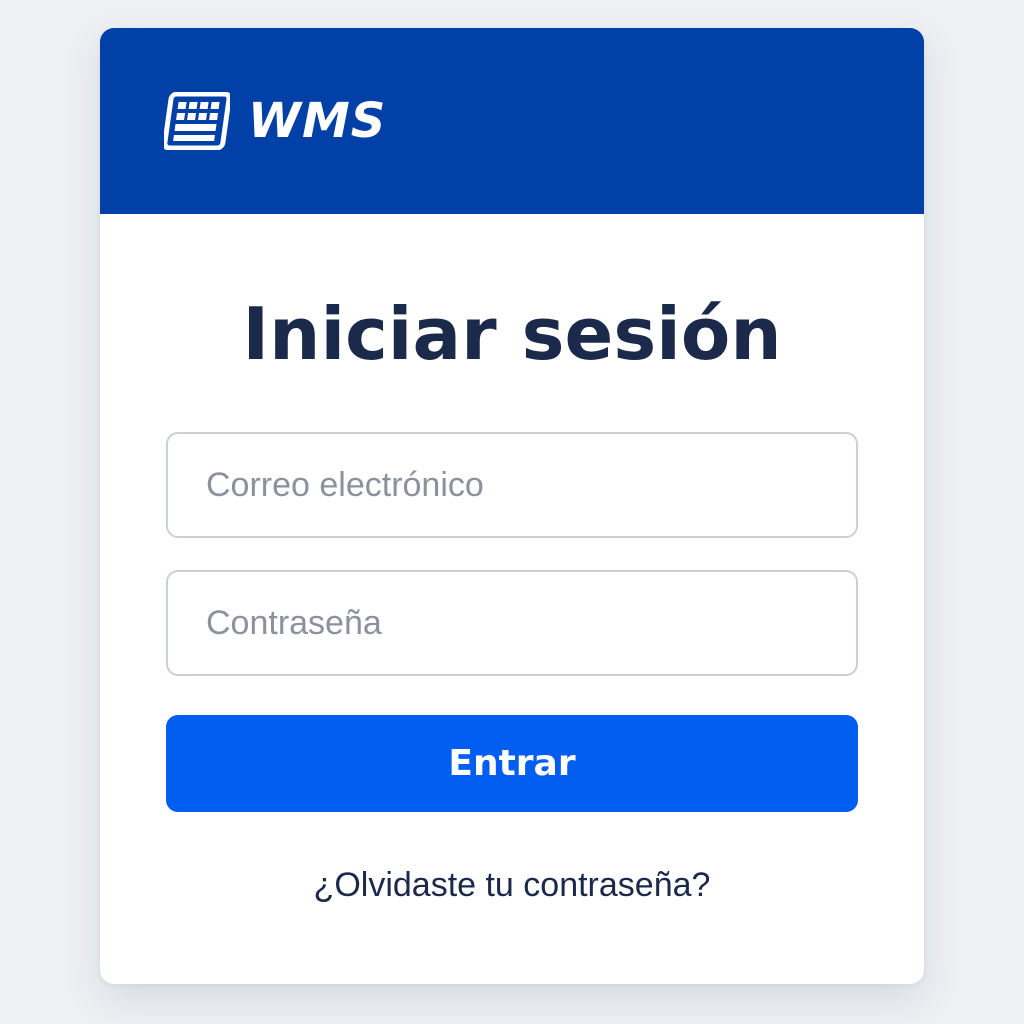 The image size is (1024, 1024). I want to click on email-input, so click(512, 485).